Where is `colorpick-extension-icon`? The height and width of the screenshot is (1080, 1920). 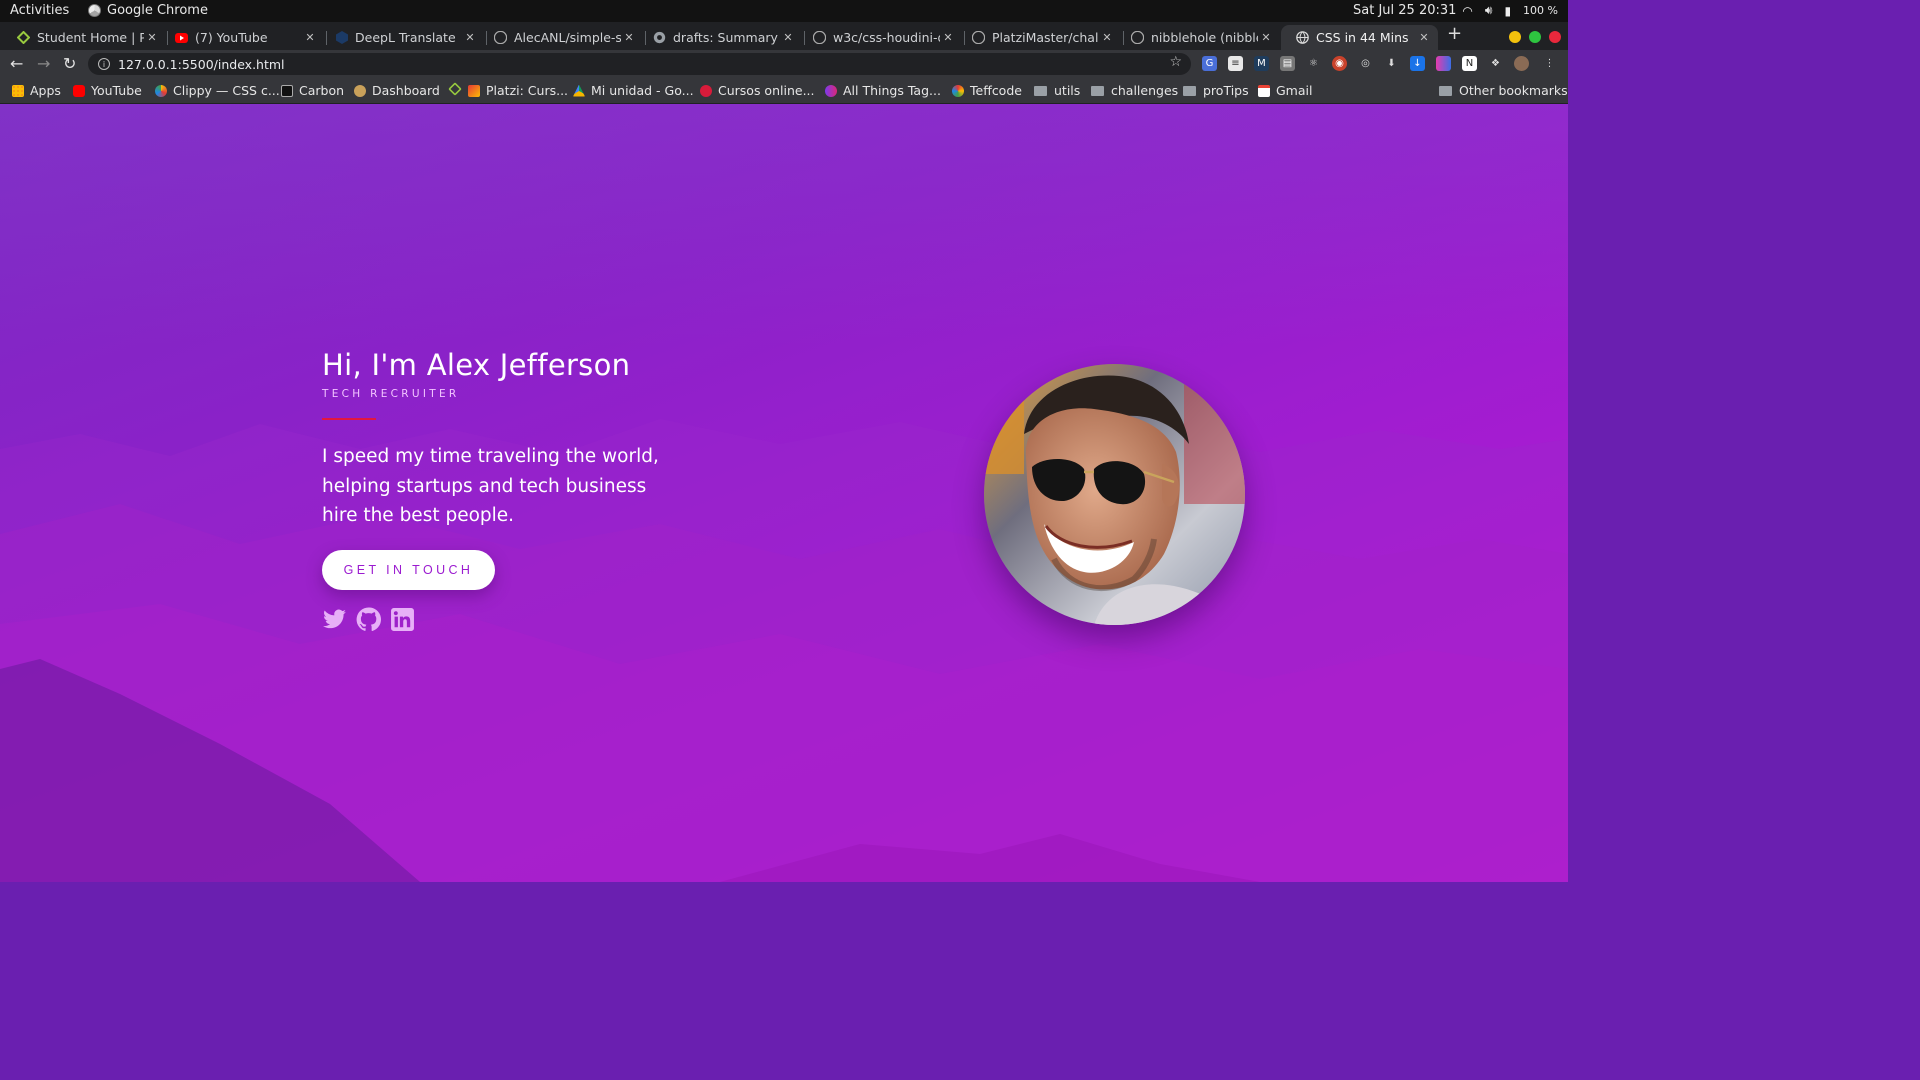 colorpick-extension-icon is located at coordinates (1443, 63).